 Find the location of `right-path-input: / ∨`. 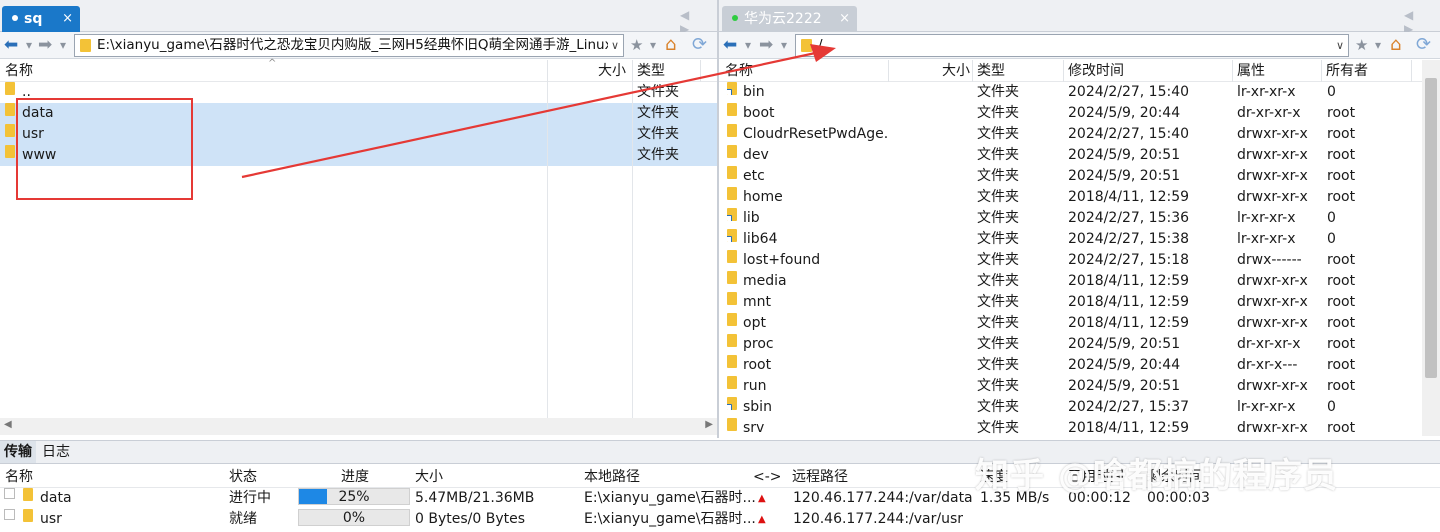

right-path-input: / ∨ is located at coordinates (1072, 45).